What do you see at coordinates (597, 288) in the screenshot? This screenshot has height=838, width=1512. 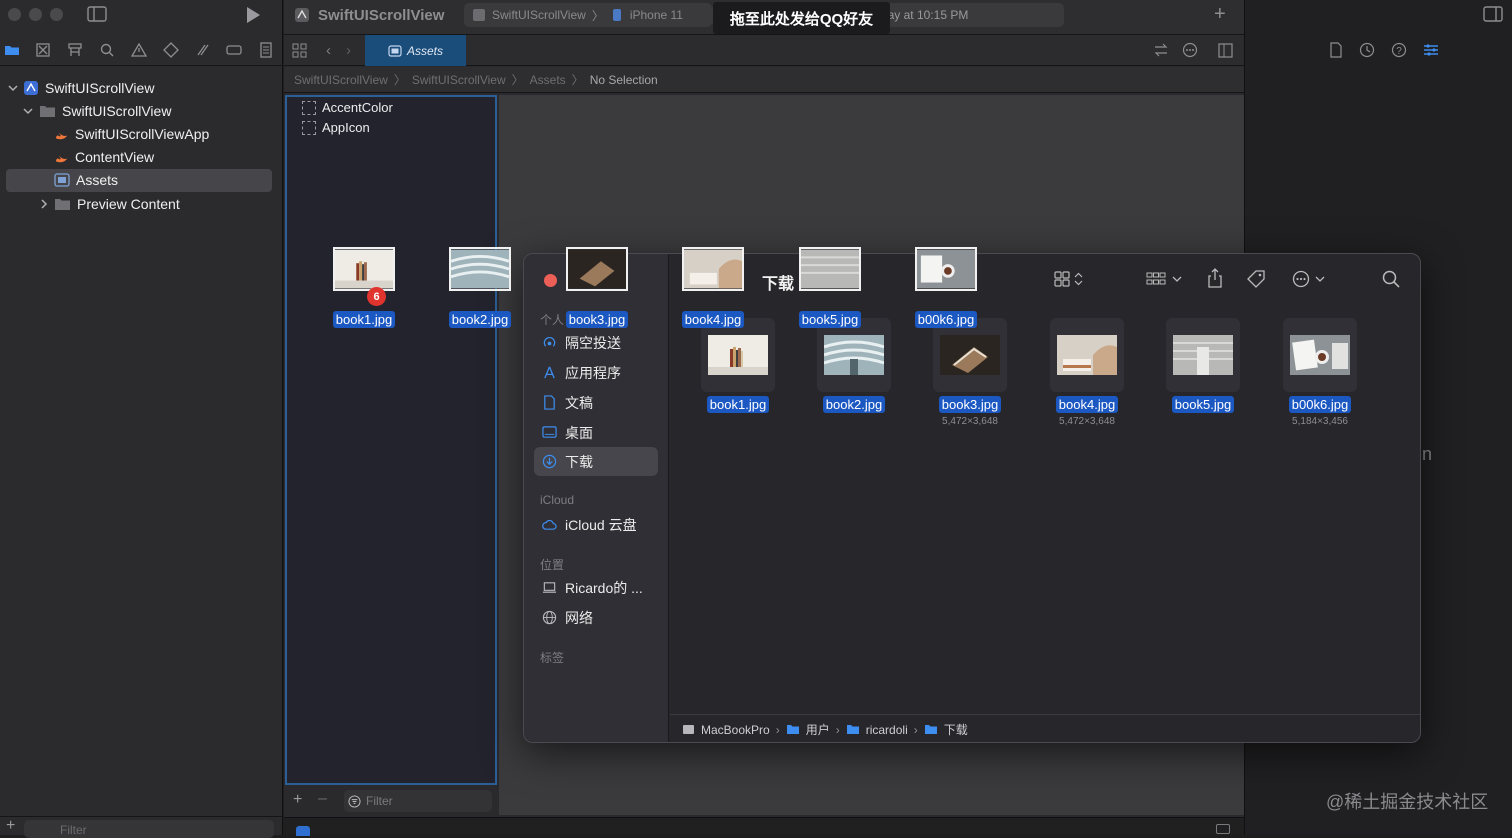 I see `drag-item-book3: book3.jpg` at bounding box center [597, 288].